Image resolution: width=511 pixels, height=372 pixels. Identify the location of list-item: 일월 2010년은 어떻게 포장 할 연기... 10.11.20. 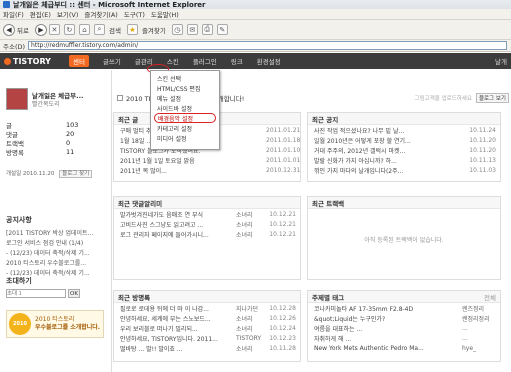
(404, 140).